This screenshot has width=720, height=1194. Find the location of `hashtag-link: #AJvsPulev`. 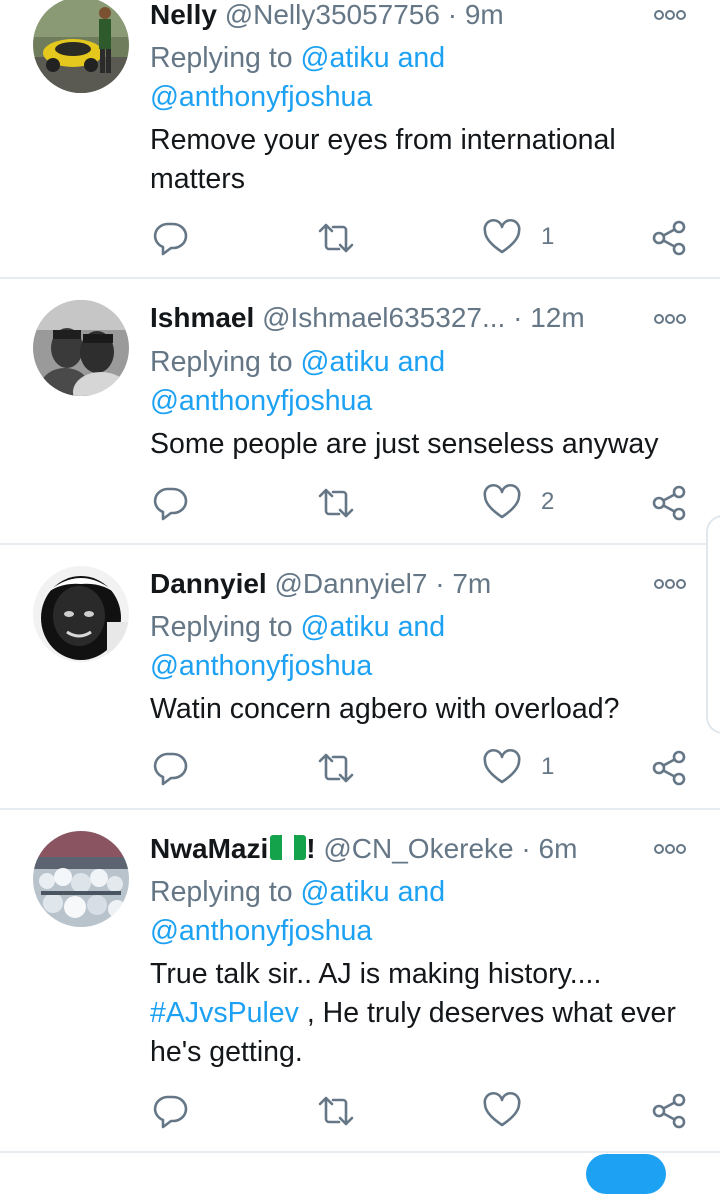

hashtag-link: #AJvsPulev is located at coordinates (224, 1013).